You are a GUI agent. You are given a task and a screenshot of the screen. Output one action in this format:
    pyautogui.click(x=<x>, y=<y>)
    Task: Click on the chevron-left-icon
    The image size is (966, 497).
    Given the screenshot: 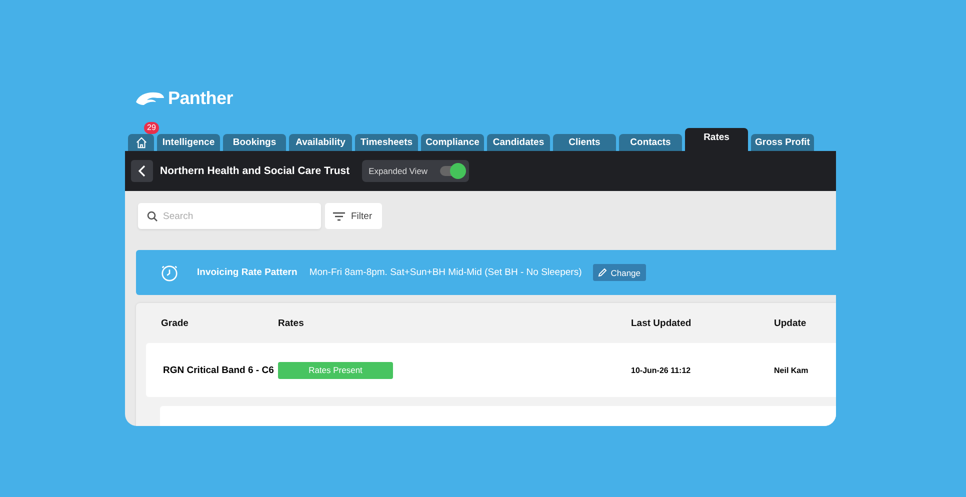 What is the action you would take?
    pyautogui.click(x=142, y=171)
    